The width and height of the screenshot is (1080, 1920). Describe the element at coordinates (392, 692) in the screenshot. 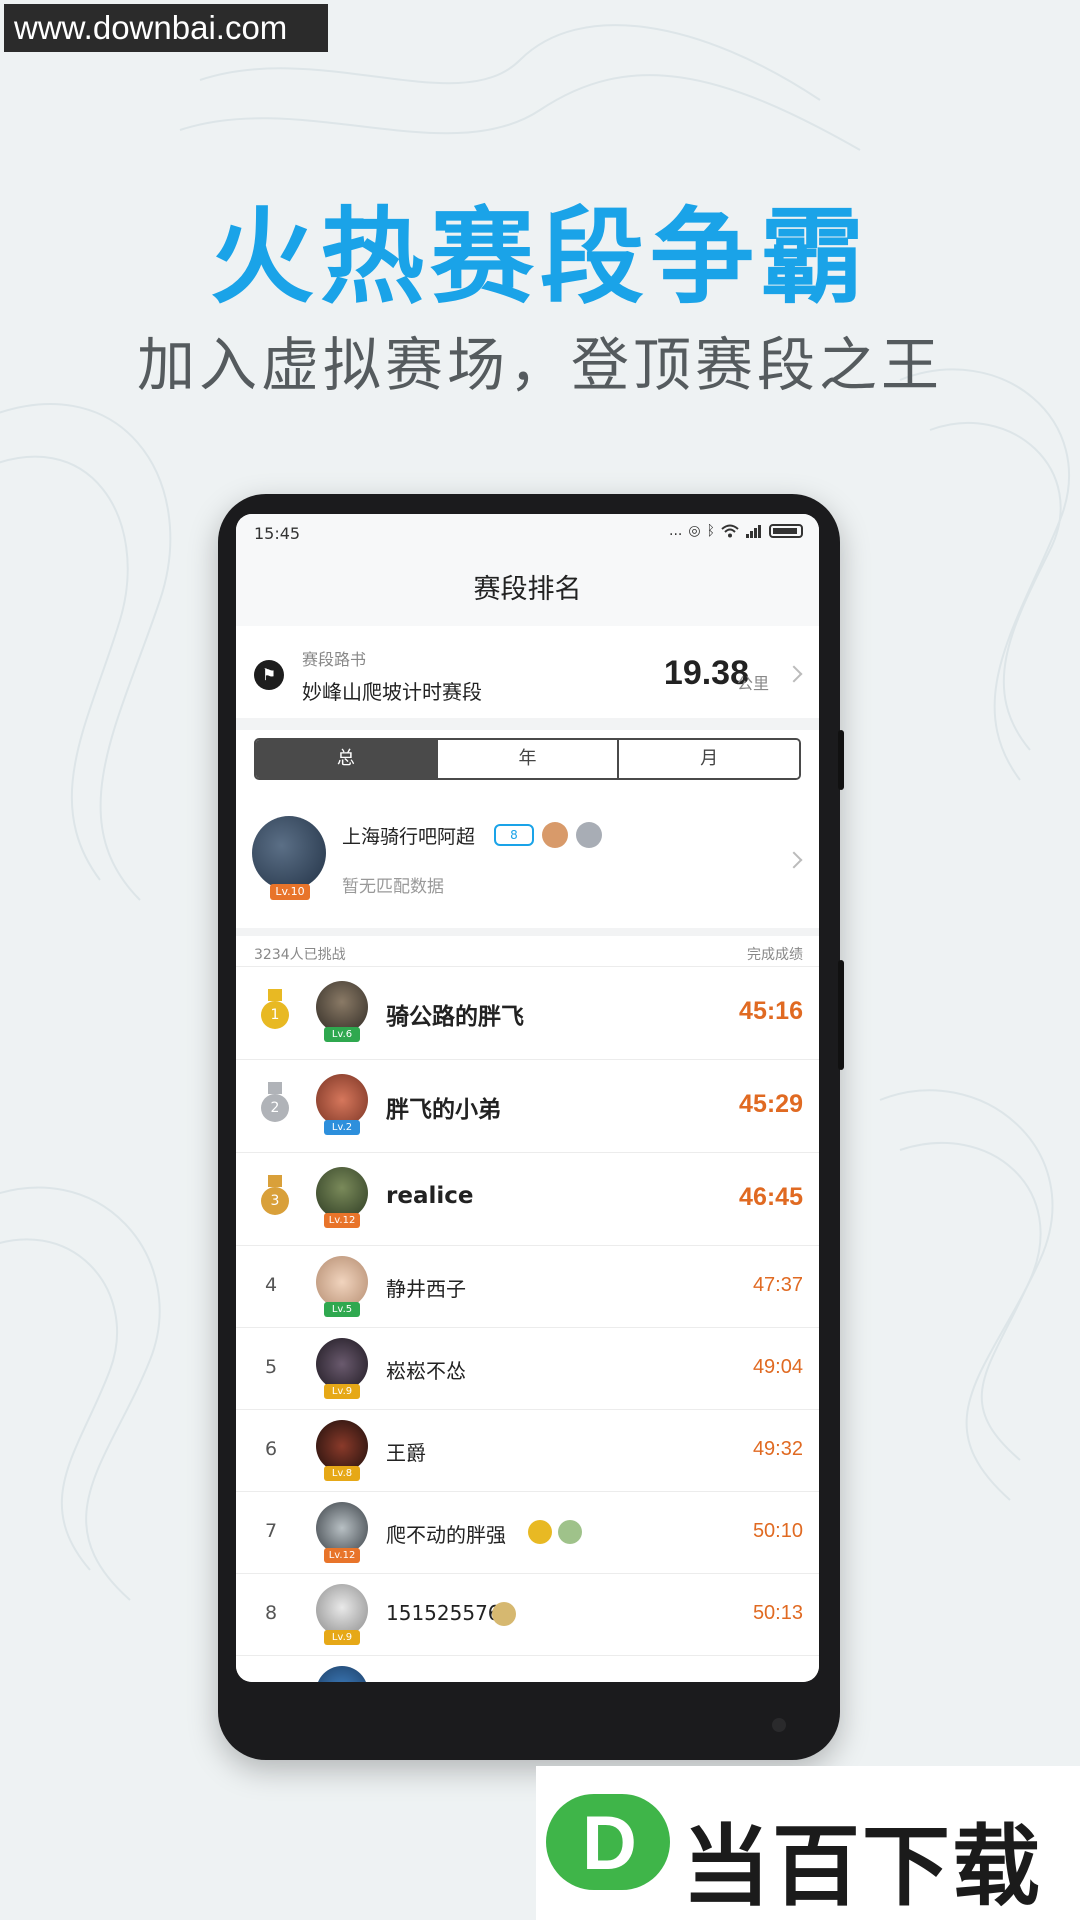

I see `route-name: 妙峰山爬坡计时赛段` at that location.